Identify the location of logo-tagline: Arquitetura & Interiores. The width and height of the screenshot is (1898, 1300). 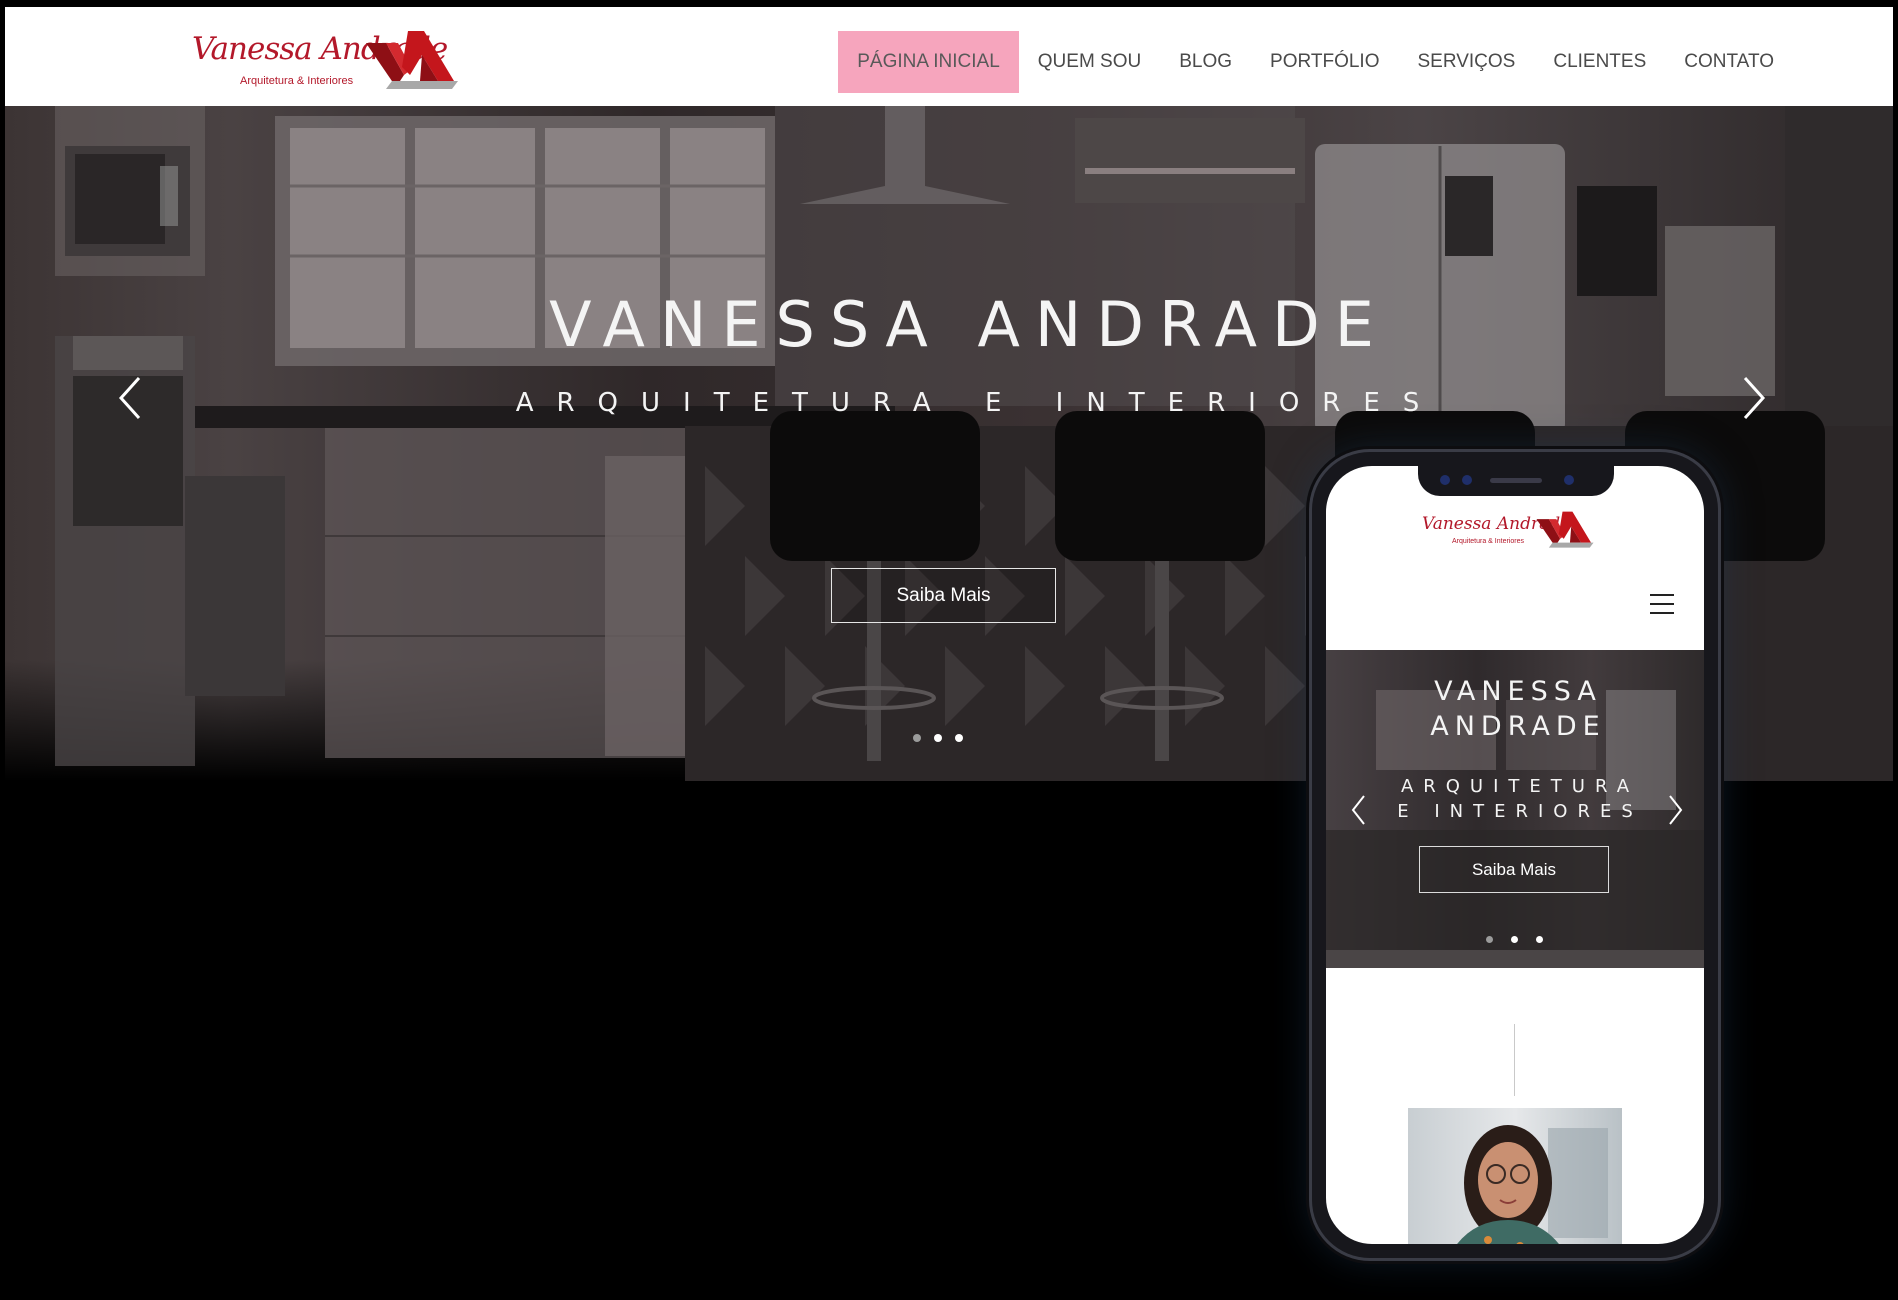
(297, 81).